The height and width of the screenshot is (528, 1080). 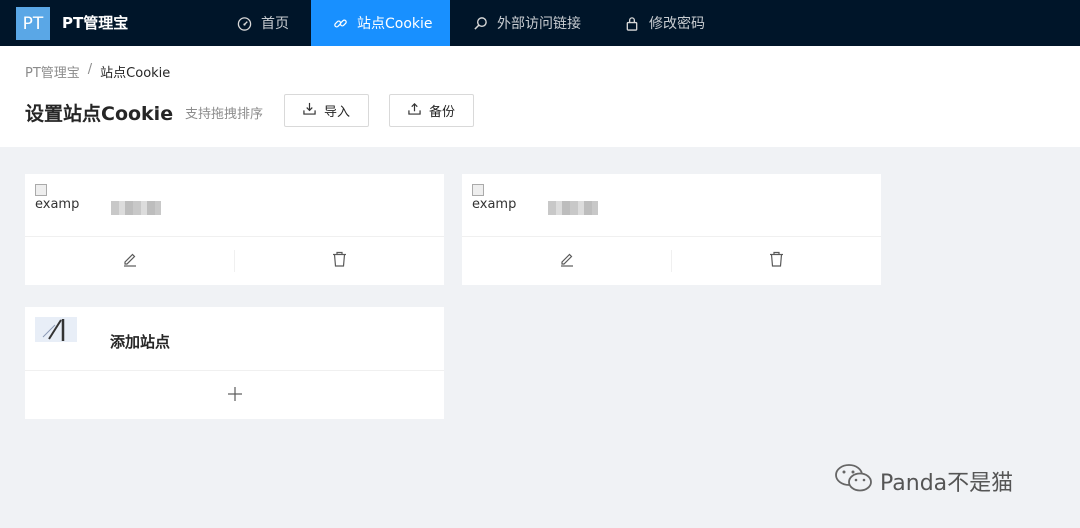 I want to click on nav-item-site-cookie: 站点Cookie, so click(x=380, y=23).